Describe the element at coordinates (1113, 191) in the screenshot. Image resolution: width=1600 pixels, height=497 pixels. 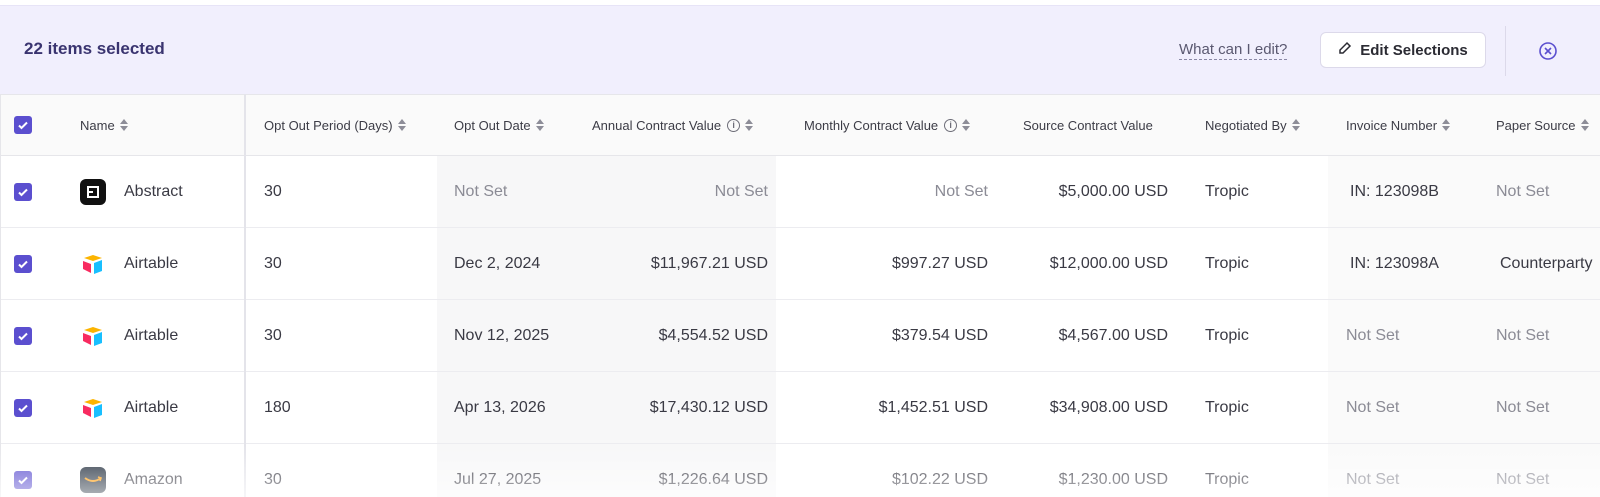
I see `row-source-value: $5,000.00 USD` at that location.